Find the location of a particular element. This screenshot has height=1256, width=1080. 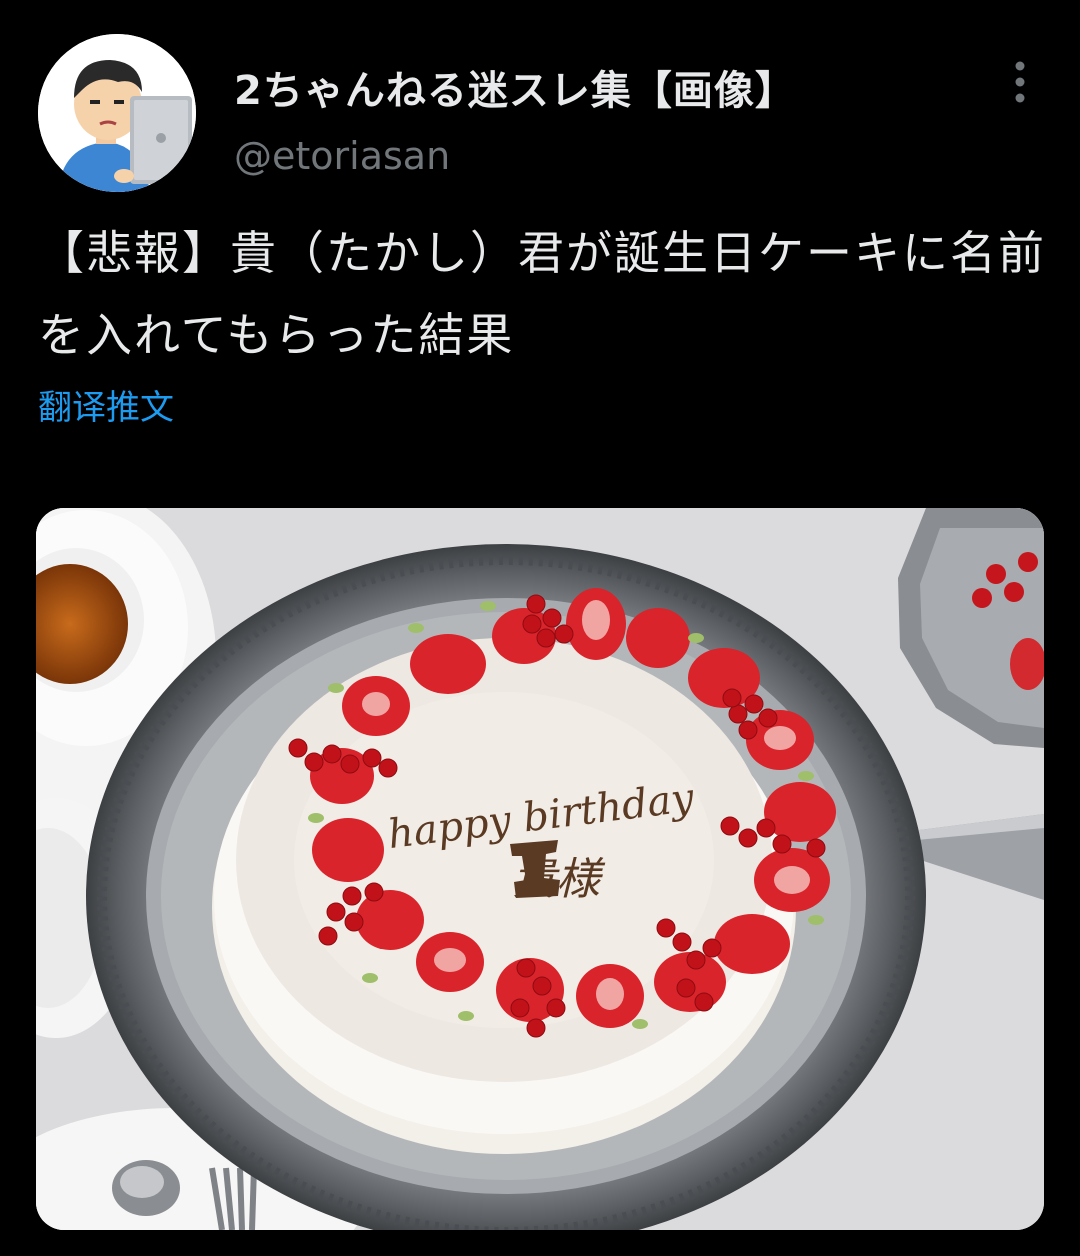

more-vertical-icon is located at coordinates (1020, 82).